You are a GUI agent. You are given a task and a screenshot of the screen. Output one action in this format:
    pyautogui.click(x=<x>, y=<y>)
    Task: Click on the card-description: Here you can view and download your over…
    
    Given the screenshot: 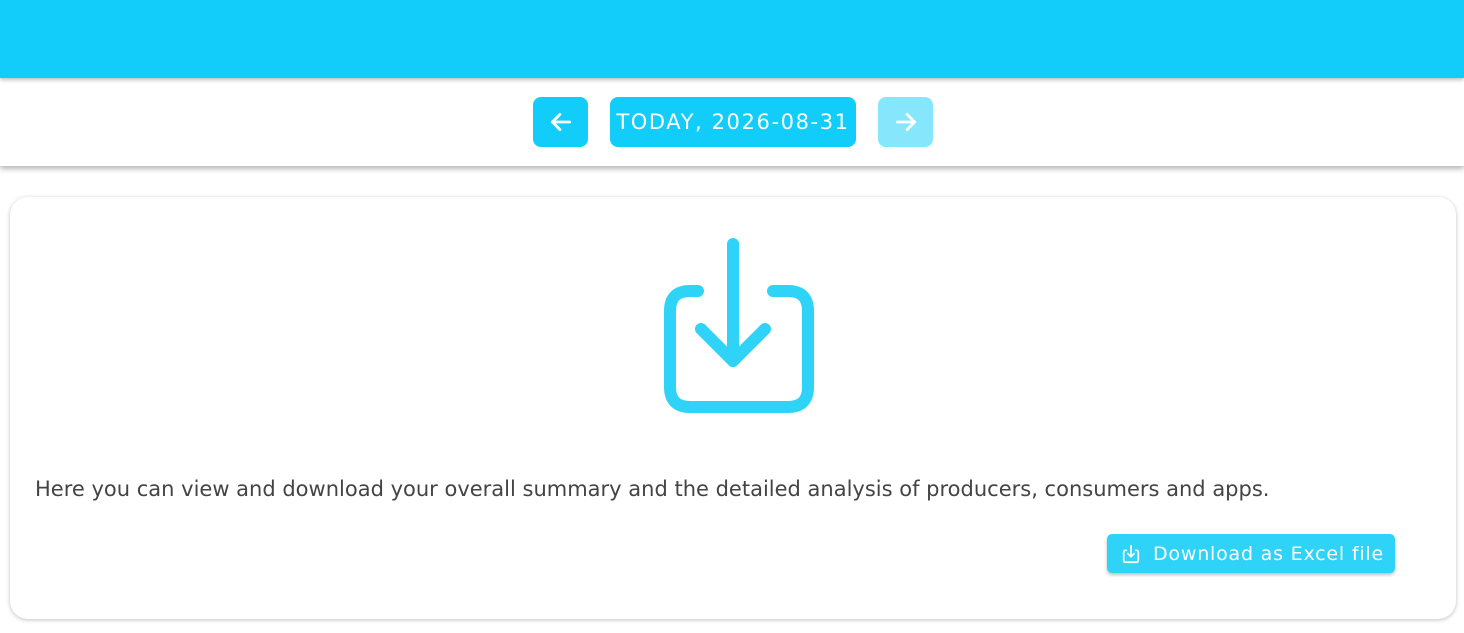 What is the action you would take?
    pyautogui.click(x=652, y=489)
    